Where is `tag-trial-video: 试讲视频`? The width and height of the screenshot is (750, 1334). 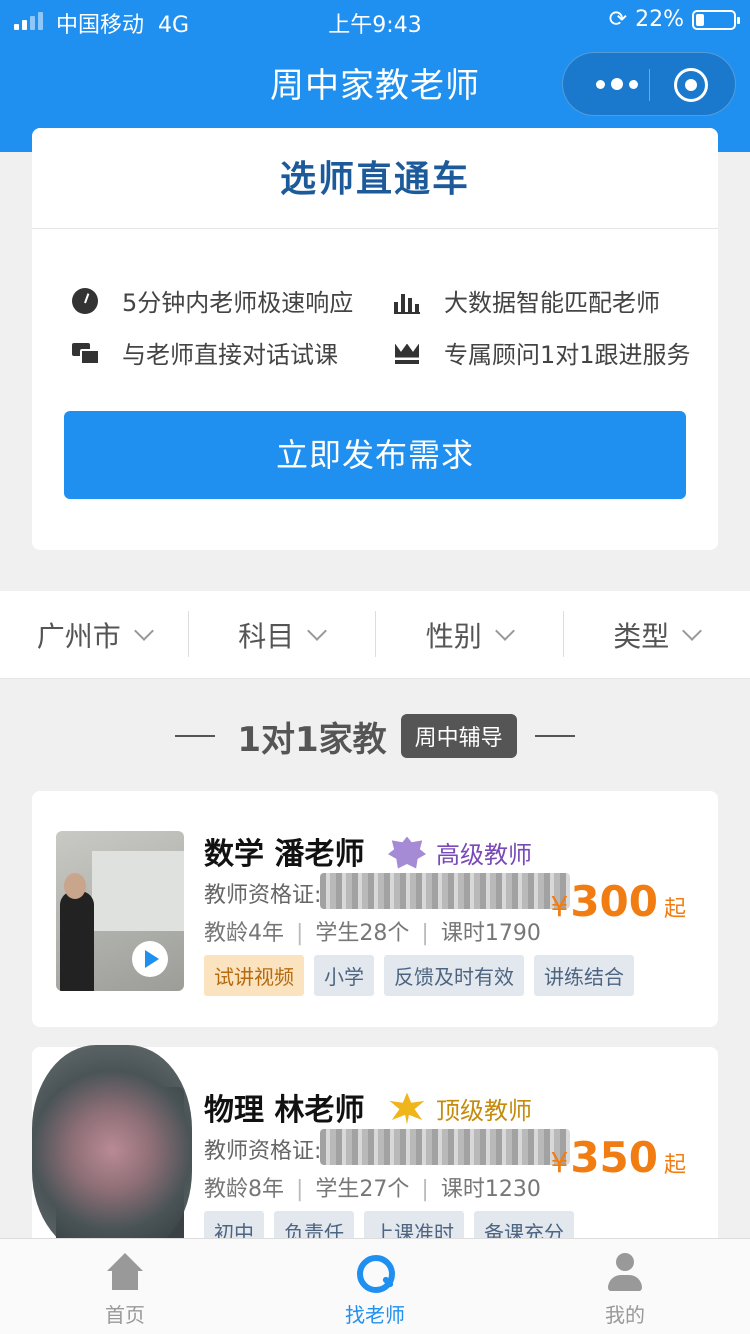 tag-trial-video: 试讲视频 is located at coordinates (254, 975).